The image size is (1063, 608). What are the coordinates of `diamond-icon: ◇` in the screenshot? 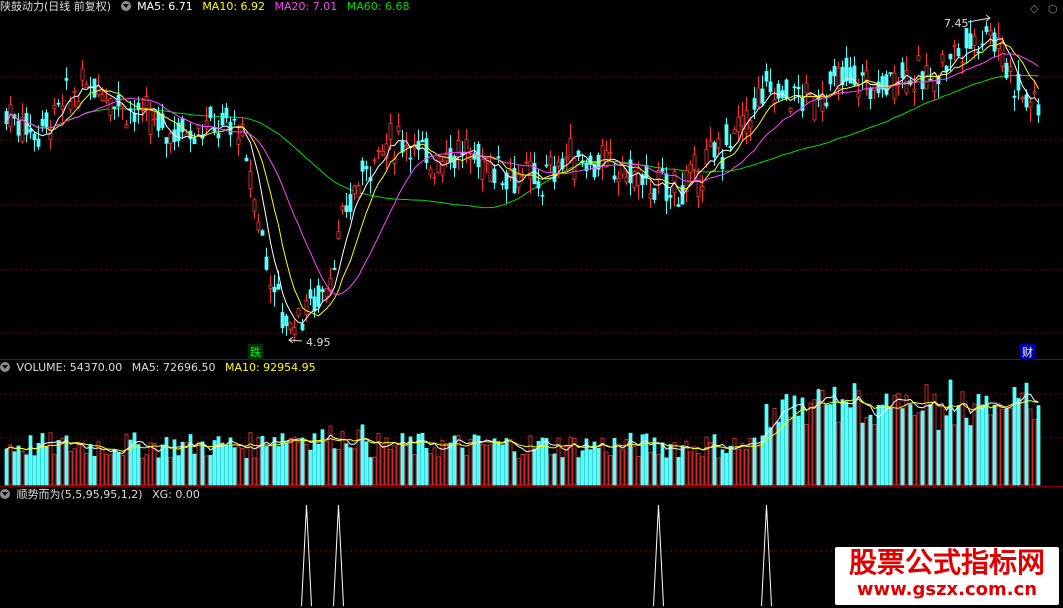 It's located at (1034, 8).